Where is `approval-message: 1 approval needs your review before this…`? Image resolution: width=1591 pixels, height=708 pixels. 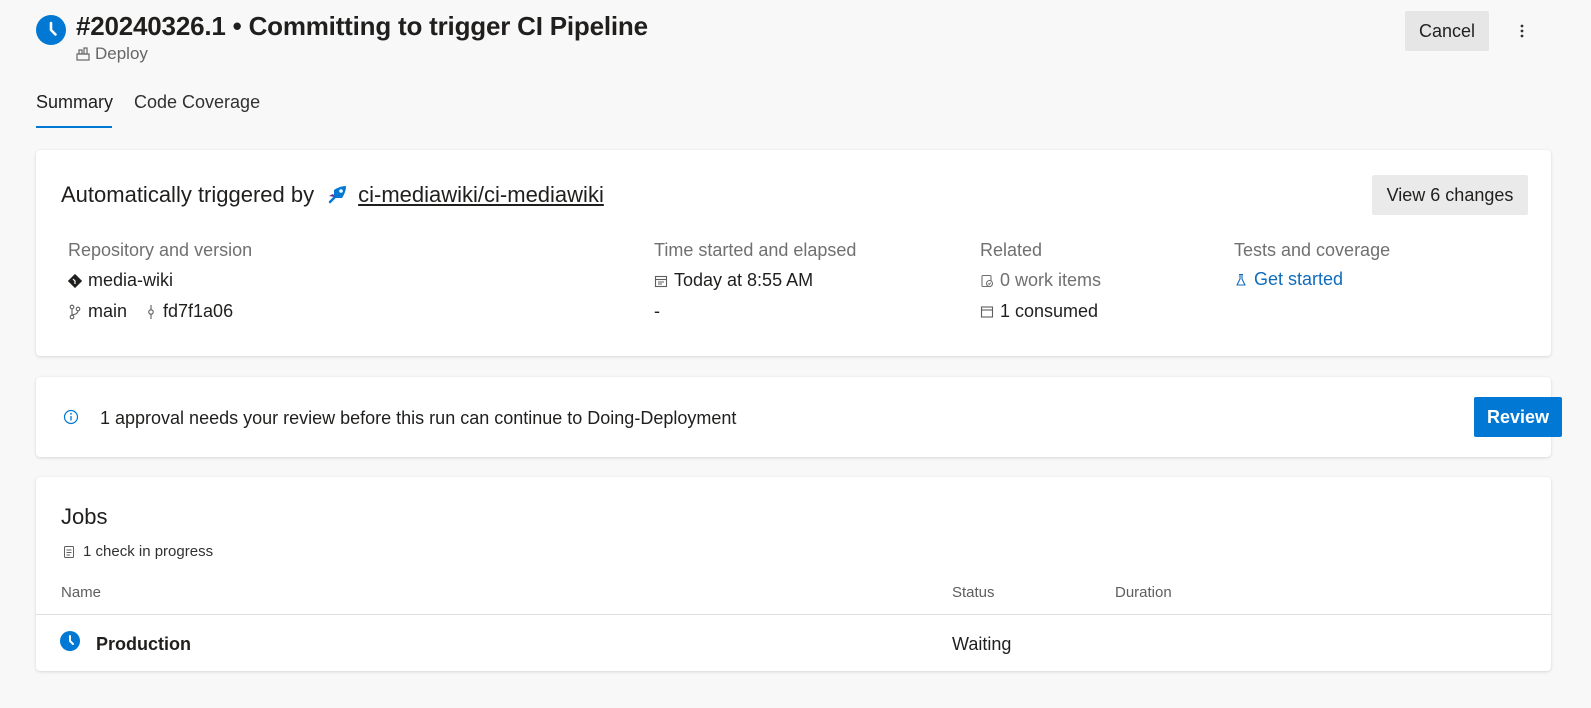
approval-message: 1 approval needs your review before this… is located at coordinates (418, 418).